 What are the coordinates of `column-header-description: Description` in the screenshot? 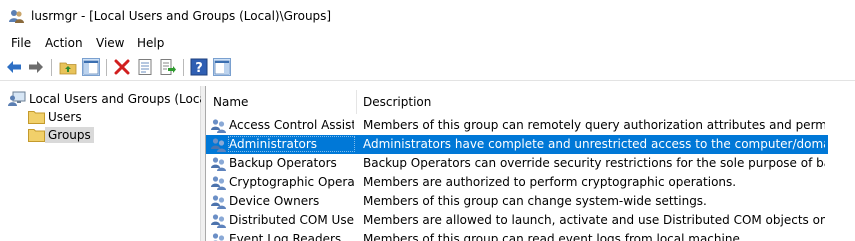 It's located at (397, 102).